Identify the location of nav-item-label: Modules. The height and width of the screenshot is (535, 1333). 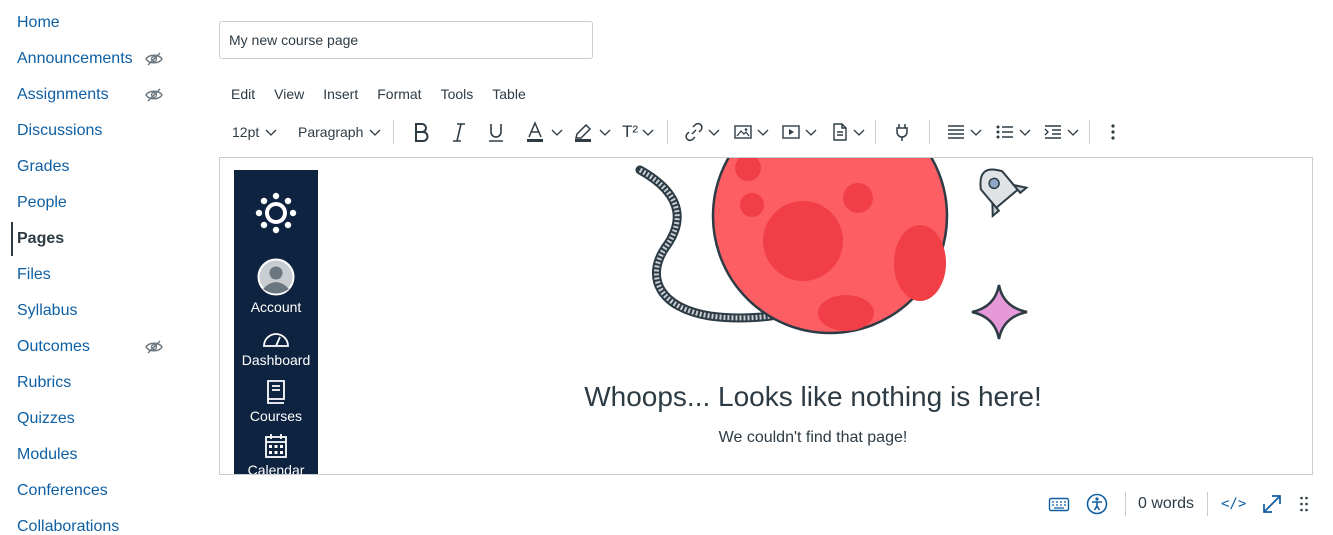
(47, 454).